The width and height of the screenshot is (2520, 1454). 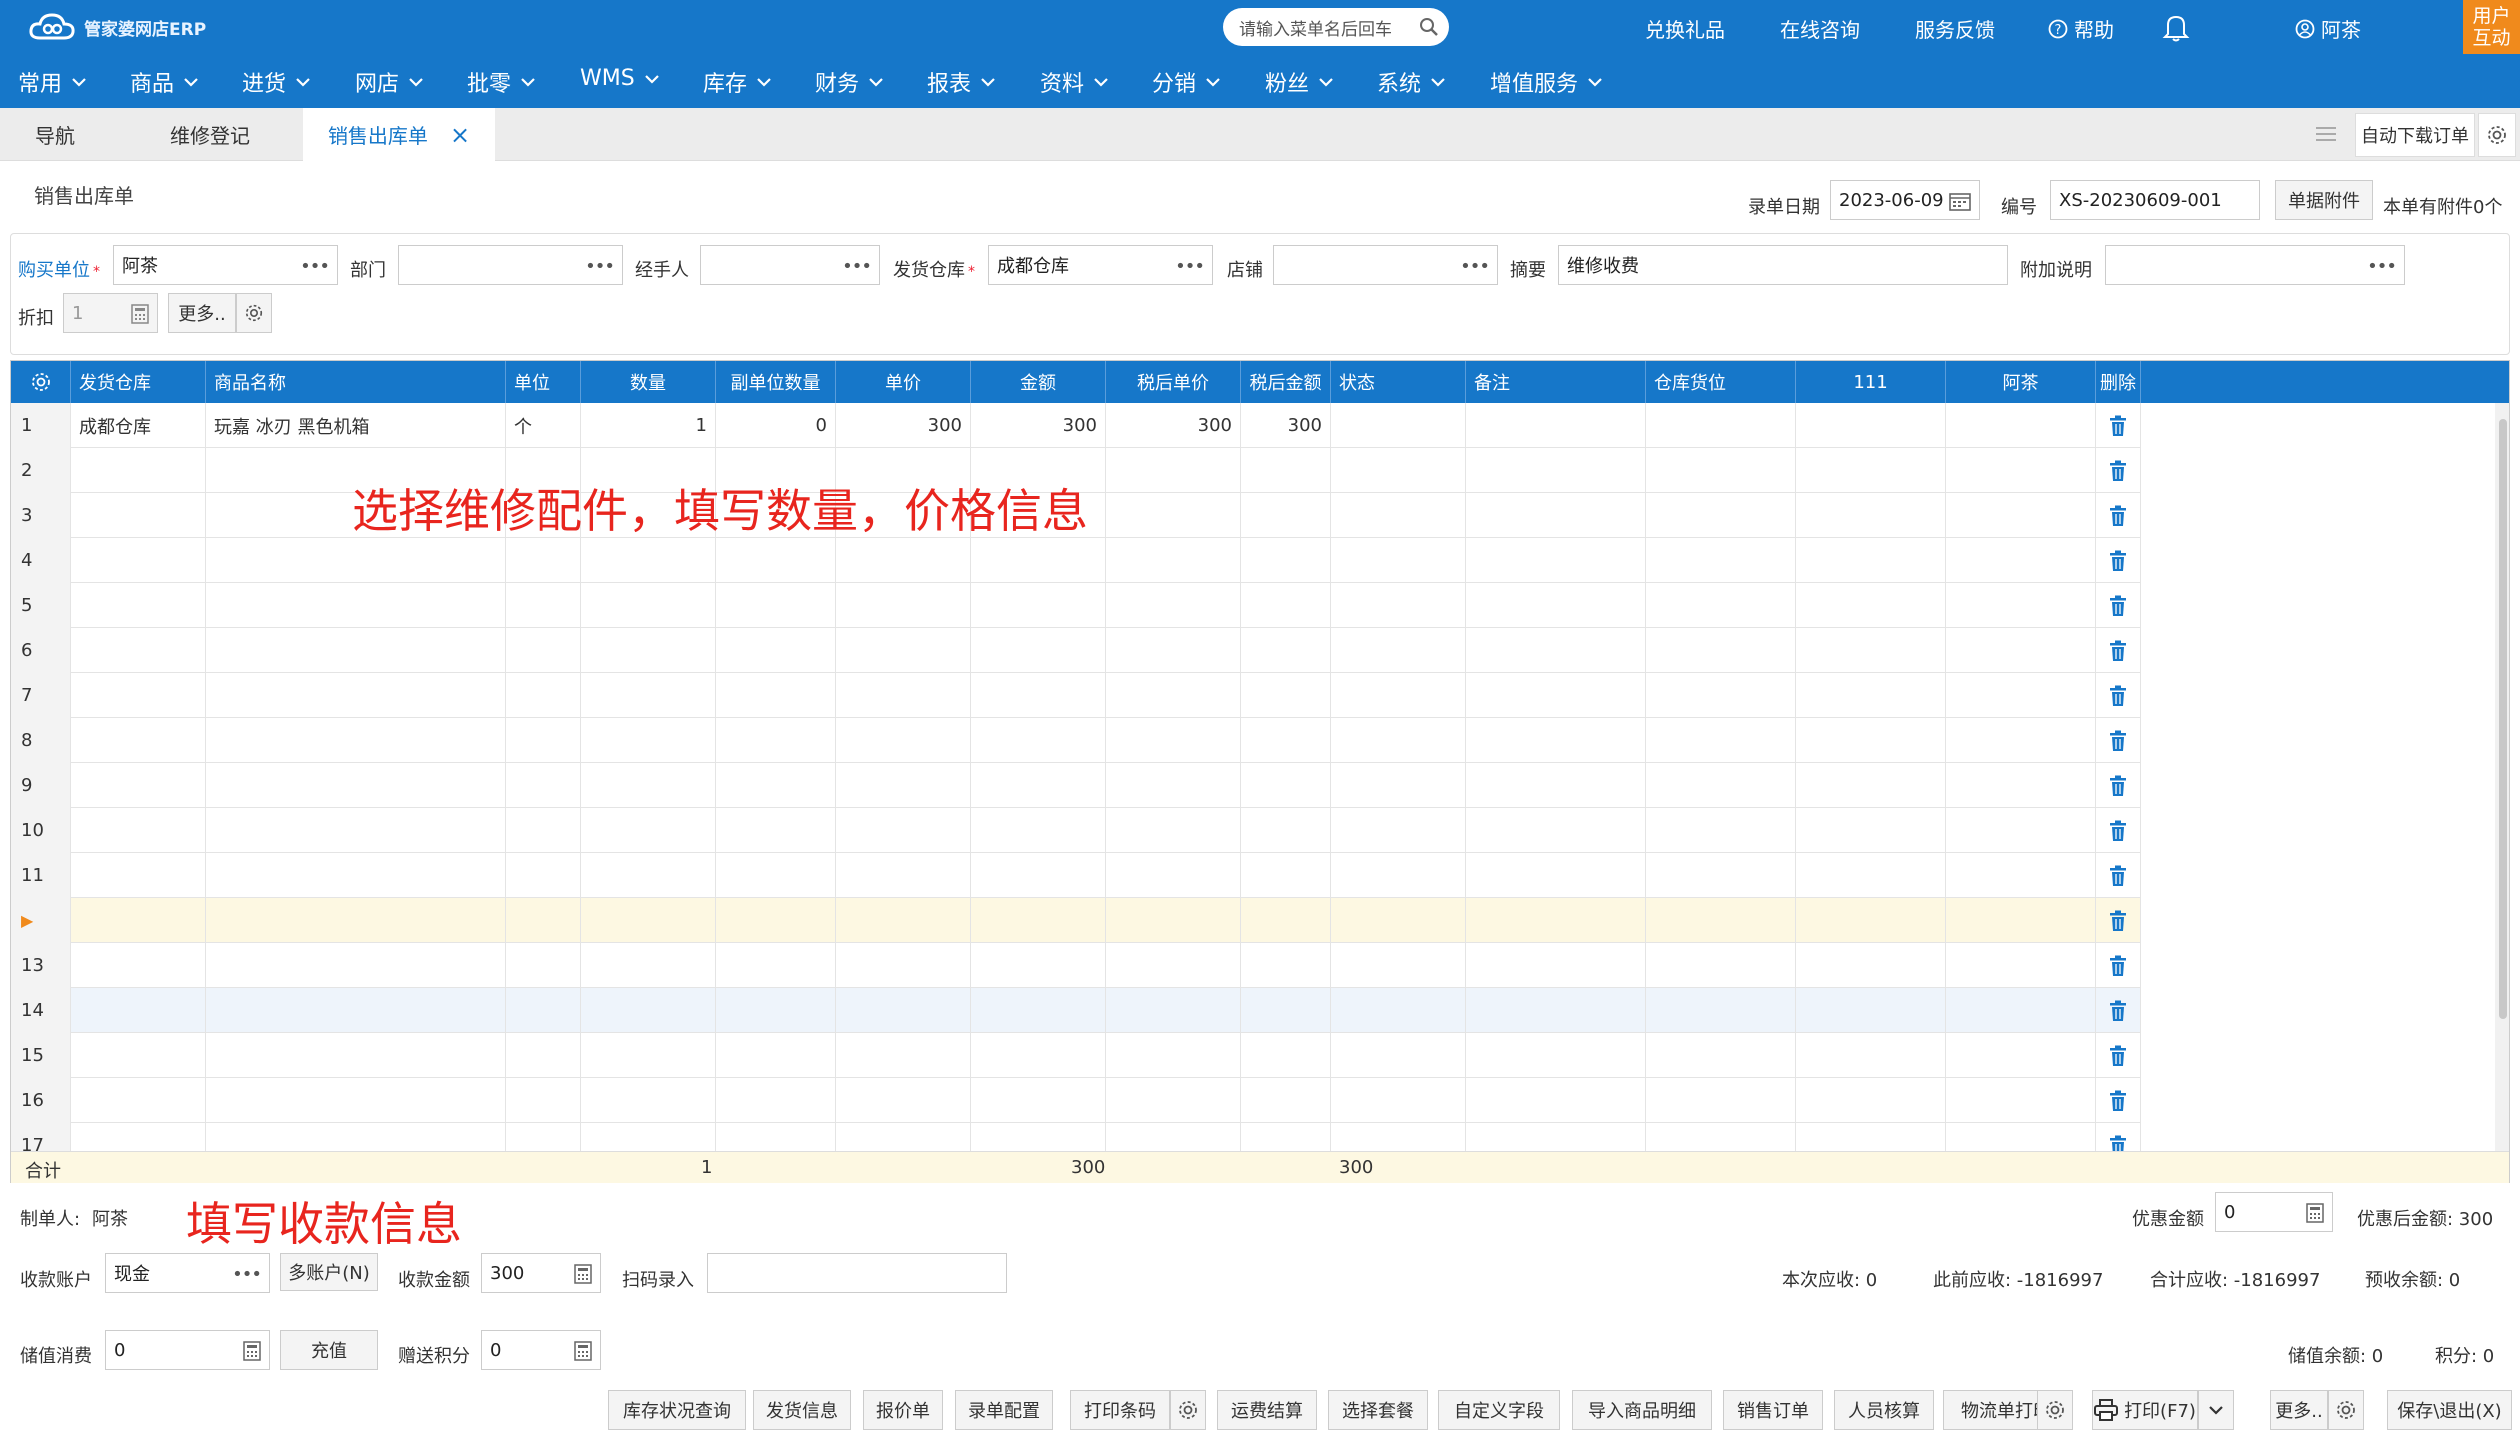 What do you see at coordinates (802, 1410) in the screenshot?
I see `action-button-1: 发货信息` at bounding box center [802, 1410].